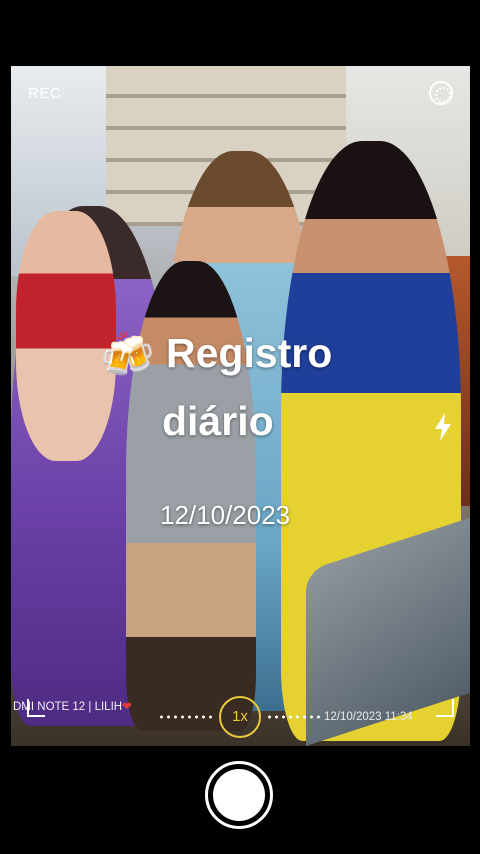 This screenshot has height=854, width=480. What do you see at coordinates (445, 708) in the screenshot?
I see `frame-corner-bracket` at bounding box center [445, 708].